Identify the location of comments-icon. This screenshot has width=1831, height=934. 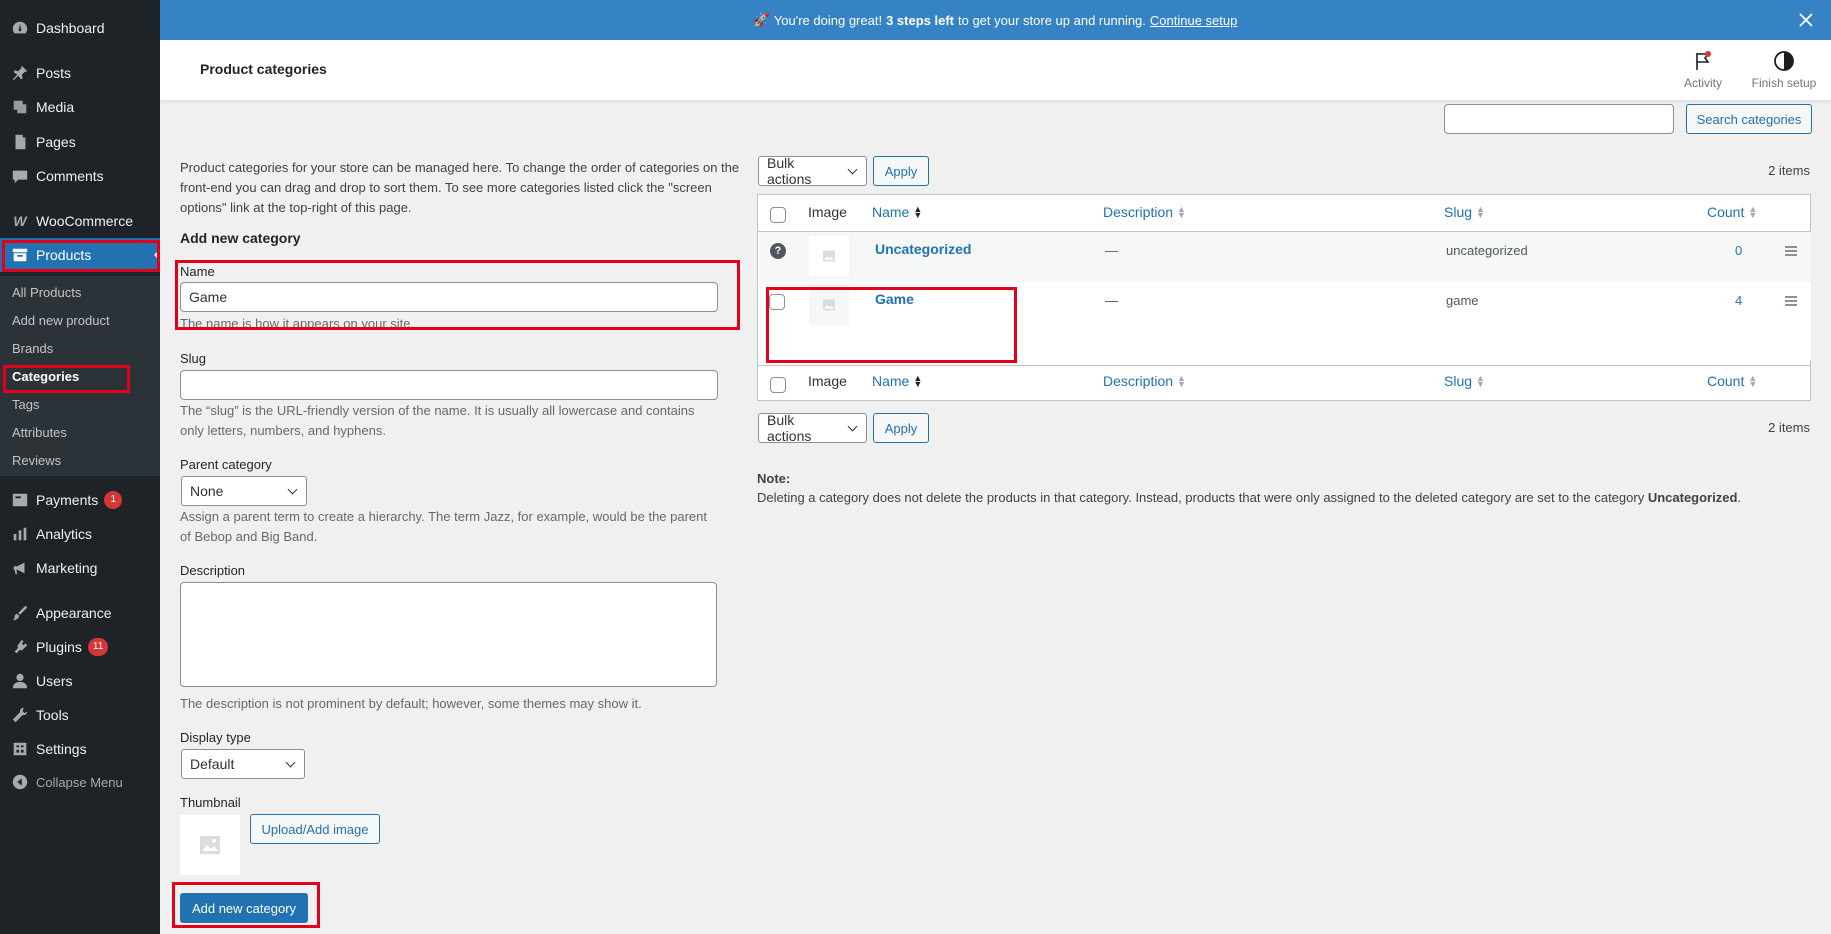
(20, 176).